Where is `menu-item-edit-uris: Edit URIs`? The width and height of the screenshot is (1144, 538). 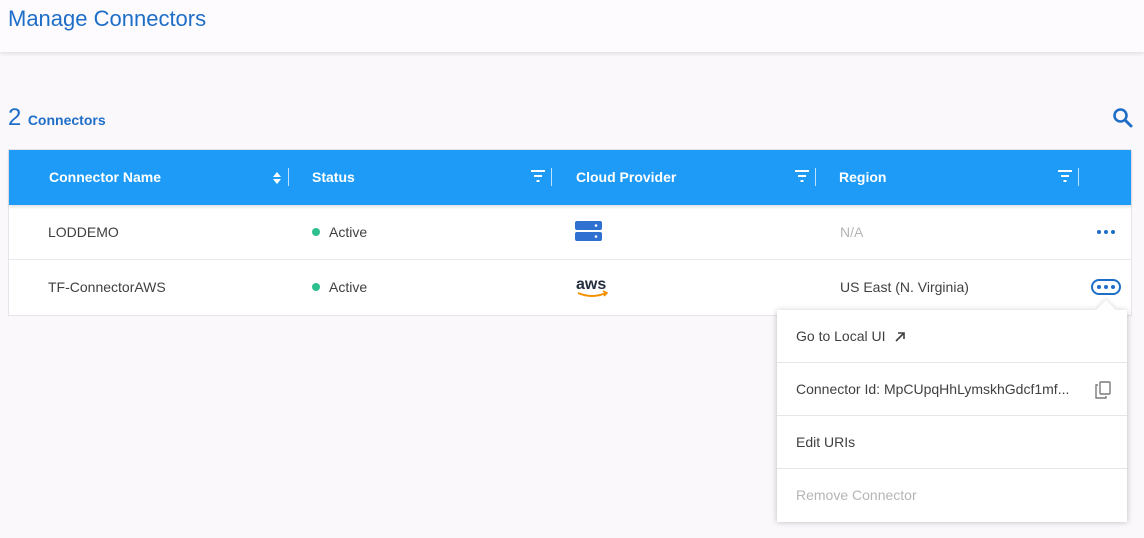
menu-item-edit-uris: Edit URIs is located at coordinates (952, 442).